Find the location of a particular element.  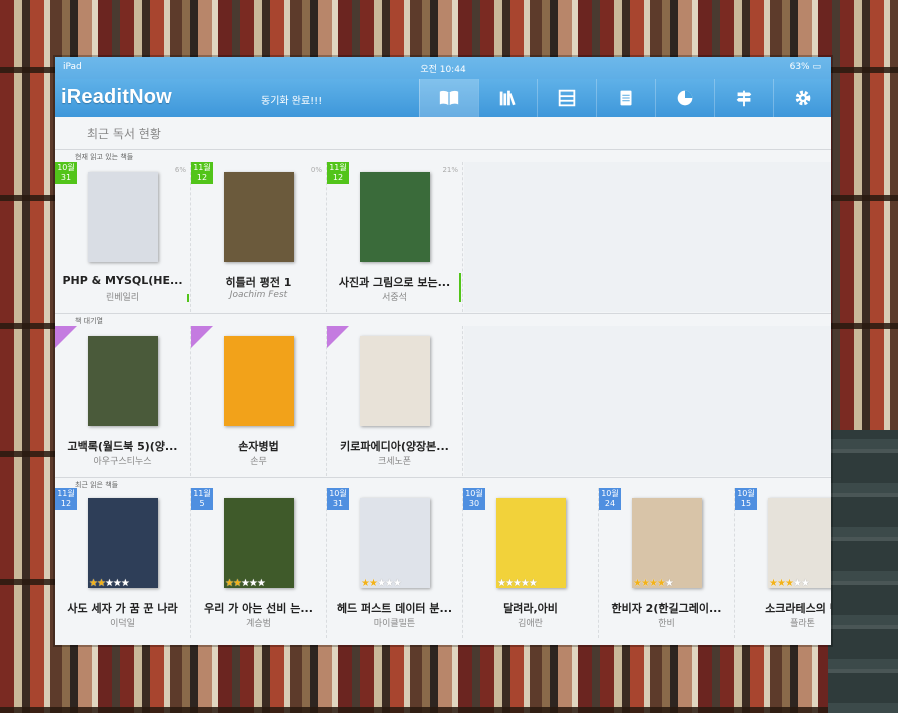

battery-percent: 63% is located at coordinates (799, 67).